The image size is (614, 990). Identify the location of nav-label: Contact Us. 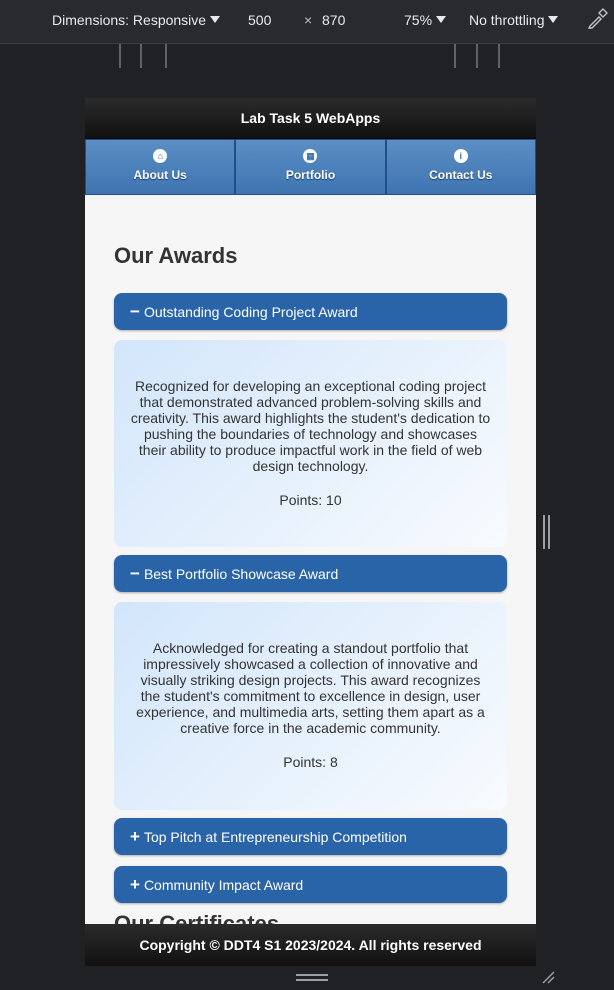
(461, 175).